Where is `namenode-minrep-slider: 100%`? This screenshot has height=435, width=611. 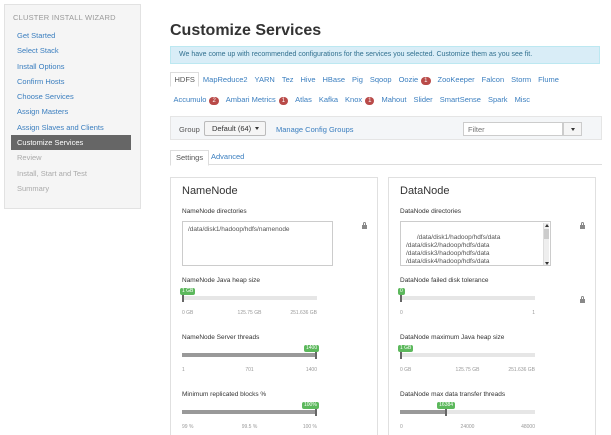 namenode-minrep-slider: 100% is located at coordinates (250, 409).